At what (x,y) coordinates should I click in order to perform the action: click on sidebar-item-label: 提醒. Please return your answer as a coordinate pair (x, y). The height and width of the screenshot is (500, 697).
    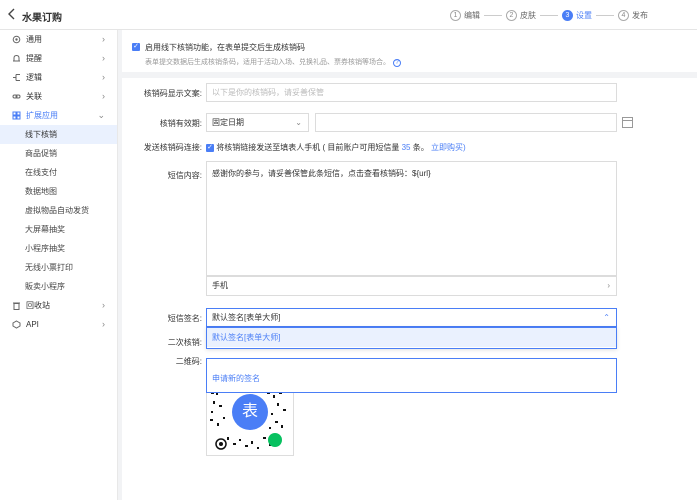
    Looking at the image, I should click on (34, 58).